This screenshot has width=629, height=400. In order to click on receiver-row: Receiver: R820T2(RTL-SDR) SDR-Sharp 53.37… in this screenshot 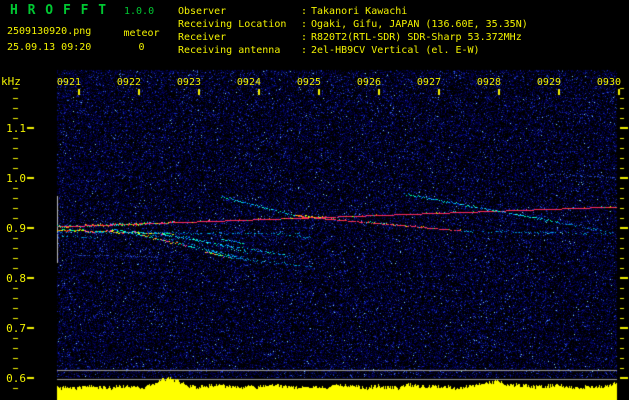, I will do `click(353, 37)`.